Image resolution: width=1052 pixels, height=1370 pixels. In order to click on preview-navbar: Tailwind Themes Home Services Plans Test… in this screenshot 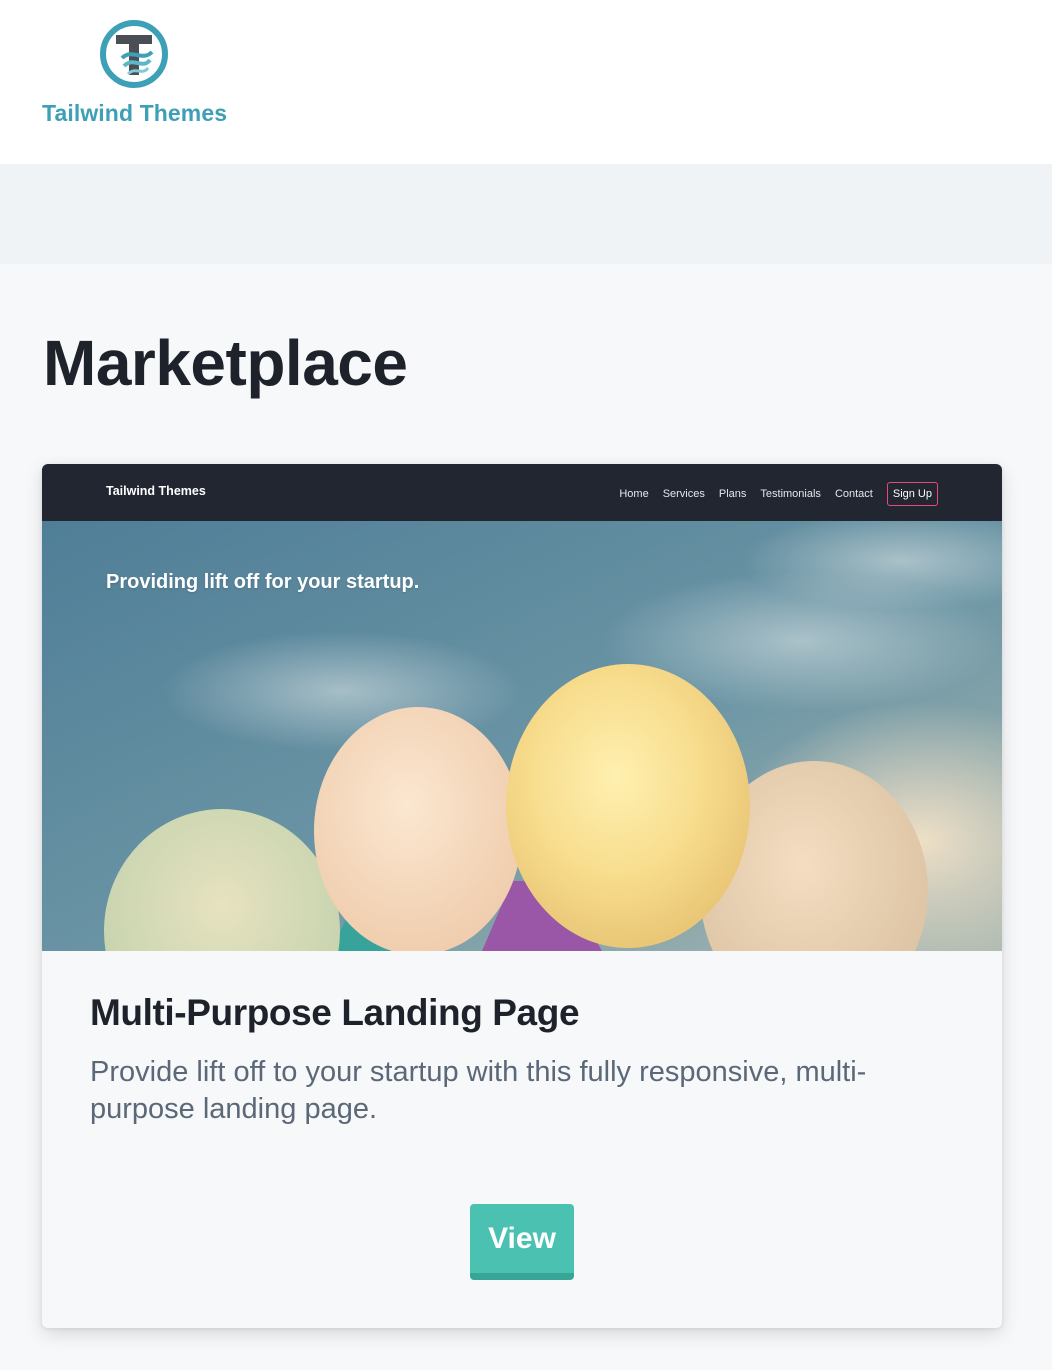, I will do `click(522, 492)`.